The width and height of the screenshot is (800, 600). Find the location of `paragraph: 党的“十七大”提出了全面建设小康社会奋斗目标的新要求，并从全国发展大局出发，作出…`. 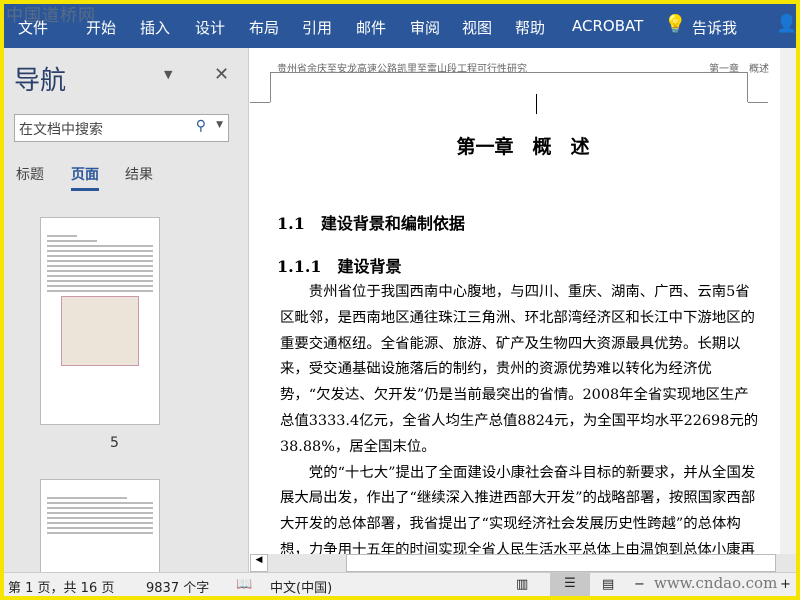

paragraph: 党的“十七大”提出了全面建设小康社会奋斗目标的新要求，并从全国发展大局出发，作出… is located at coordinates (518, 509).